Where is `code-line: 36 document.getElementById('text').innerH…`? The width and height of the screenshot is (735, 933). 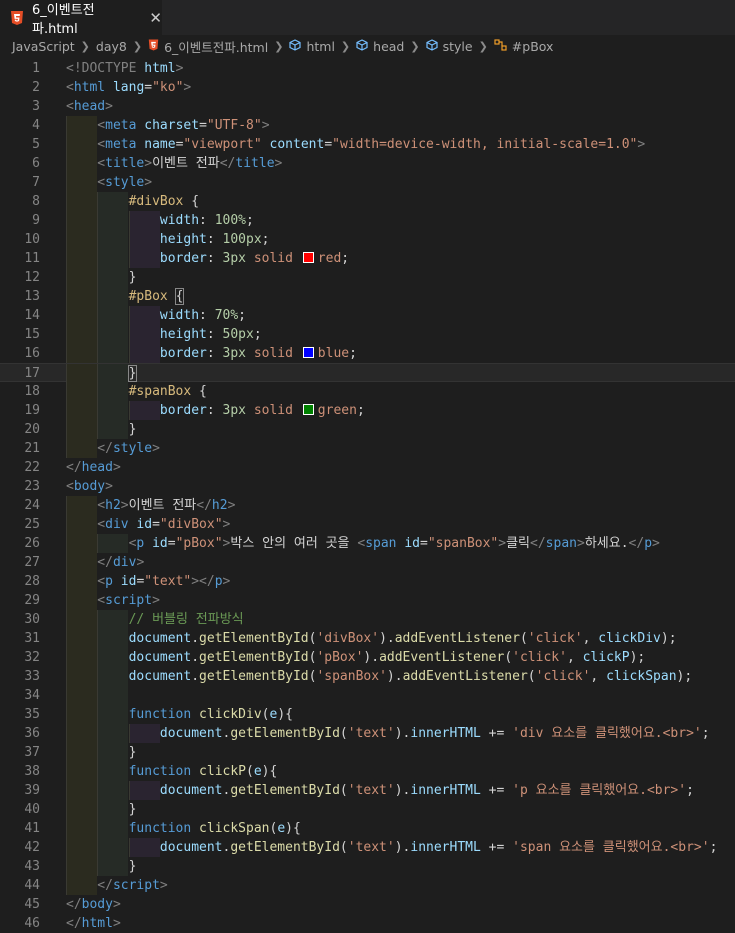 code-line: 36 document.getElementById('text').innerH… is located at coordinates (367, 733).